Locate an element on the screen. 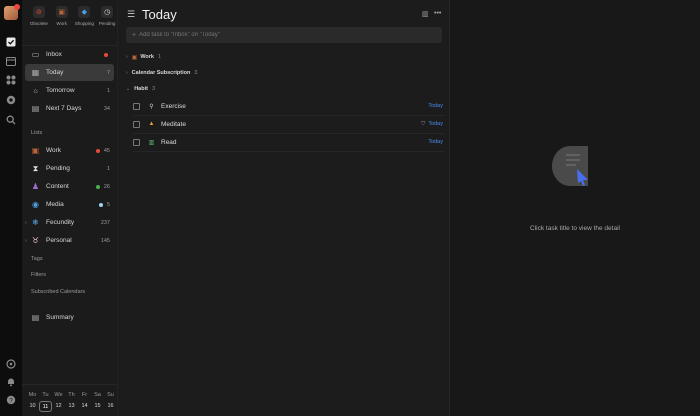 The image size is (700, 416). quick-filter-obsolete: ⊘ Obsolete is located at coordinates (39, 25).